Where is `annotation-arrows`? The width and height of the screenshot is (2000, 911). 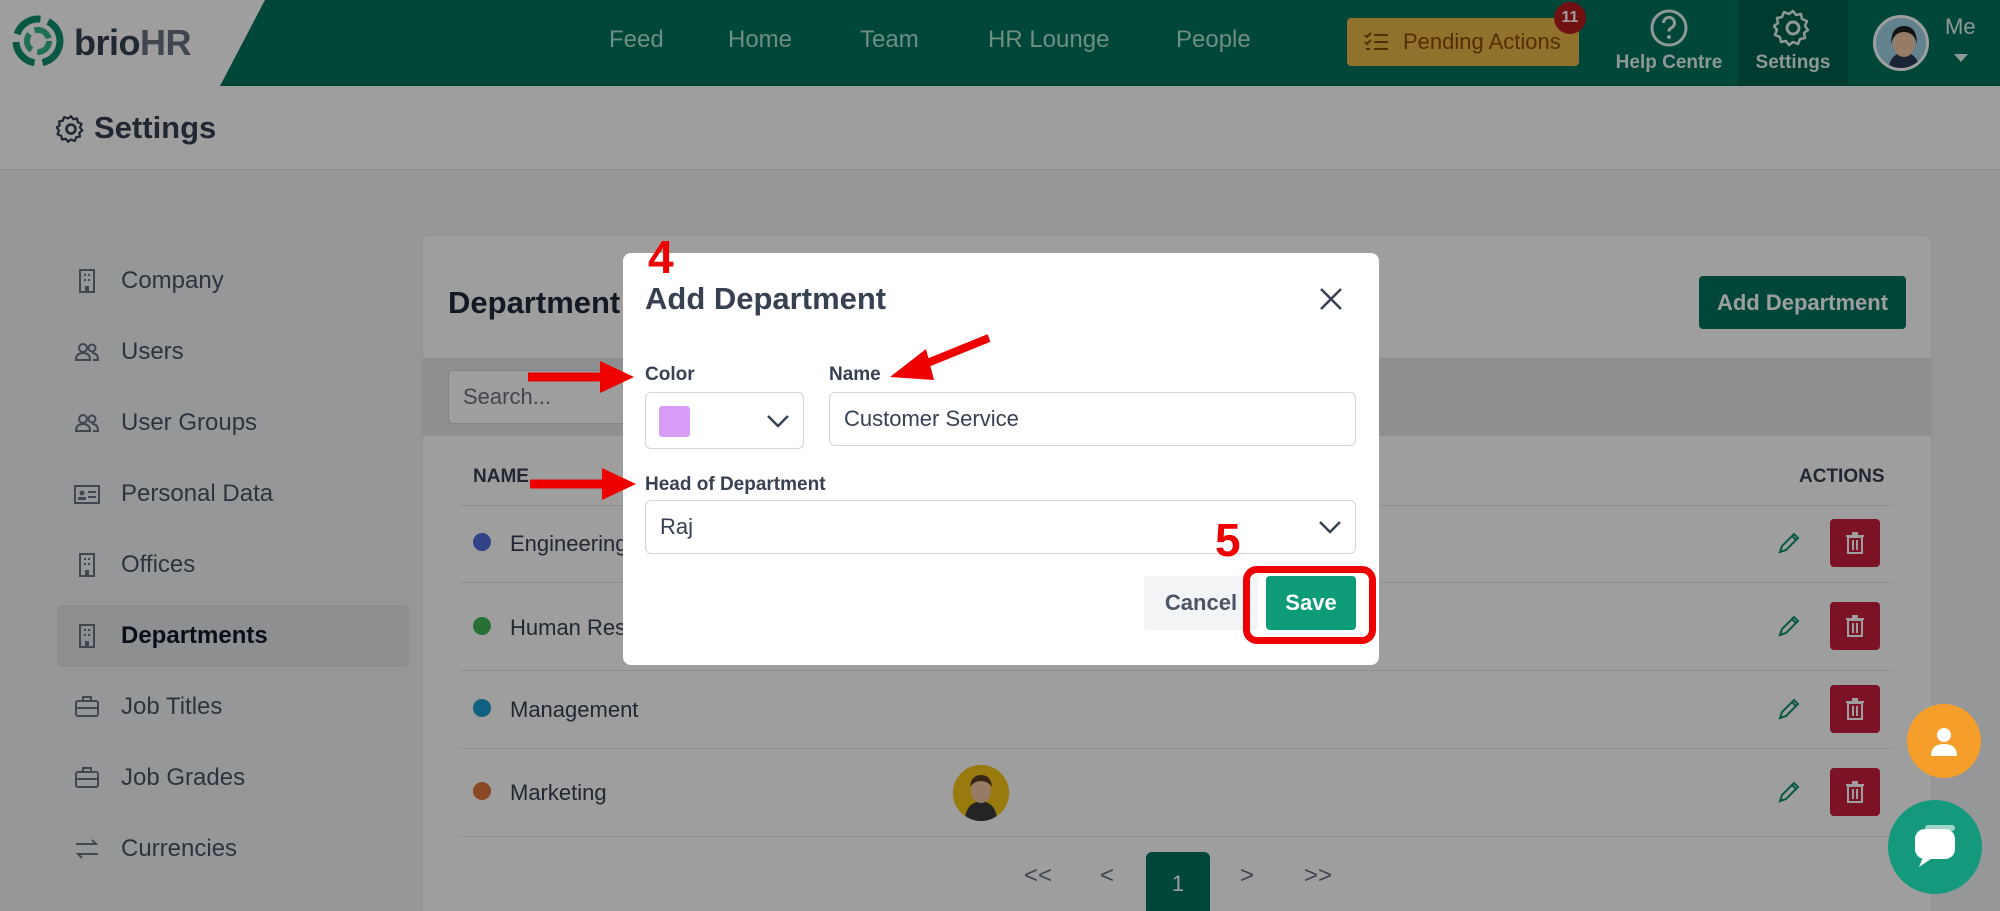
annotation-arrows is located at coordinates (759, 417).